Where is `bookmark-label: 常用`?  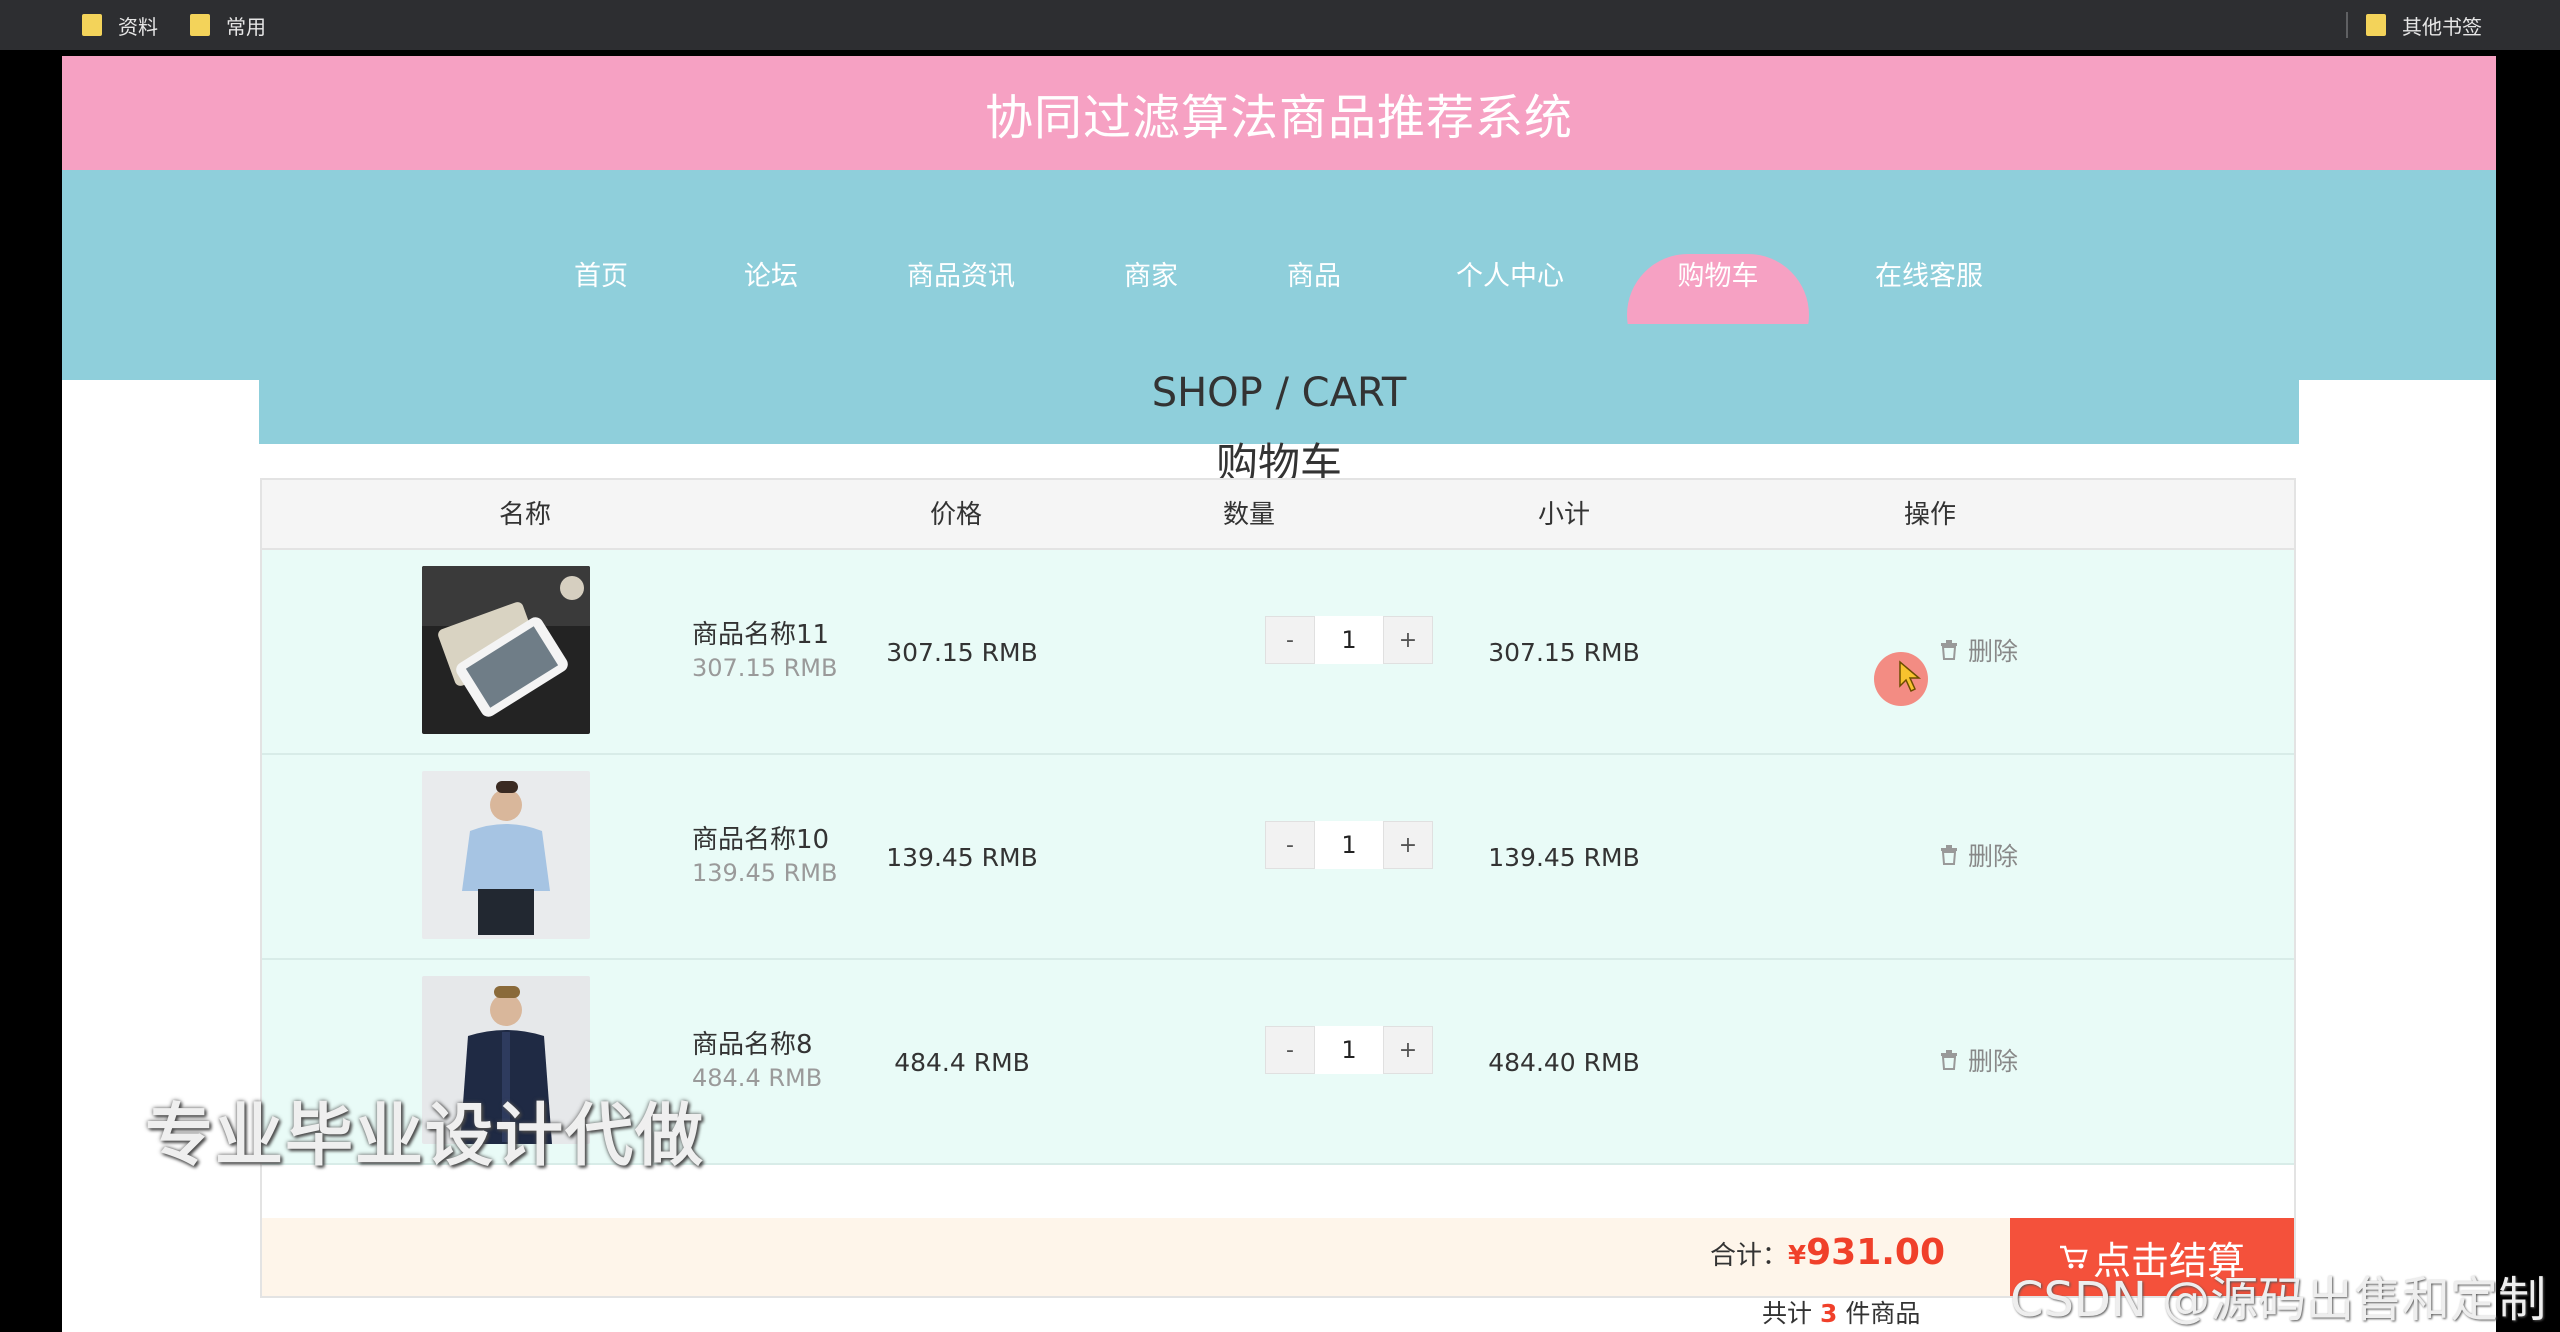
bookmark-label: 常用 is located at coordinates (246, 26).